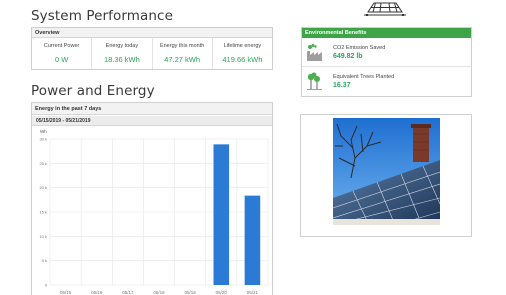  Describe the element at coordinates (122, 53) in the screenshot. I see `metric-energy-today: Energy today 18.36 kWh` at that location.